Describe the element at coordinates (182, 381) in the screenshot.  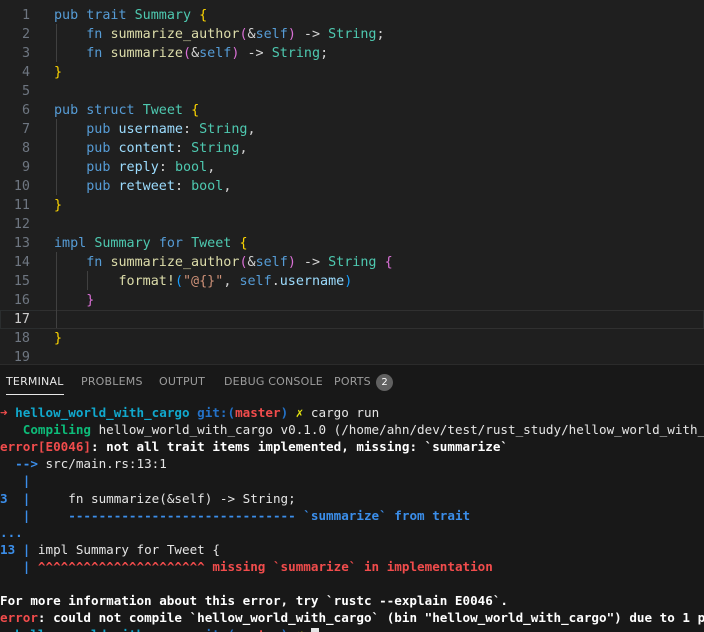
I see `tab-output: OUTPUT` at that location.